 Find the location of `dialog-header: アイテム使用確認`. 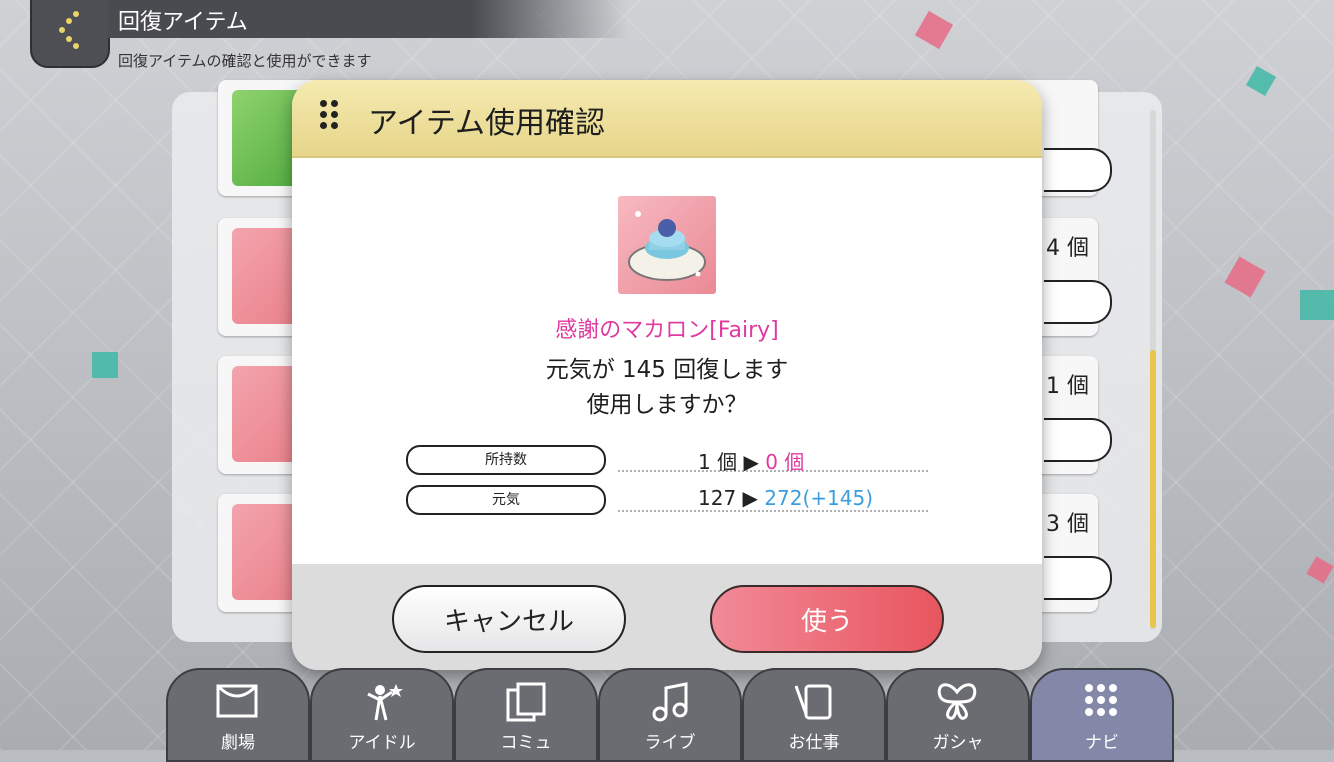

dialog-header: アイテム使用確認 is located at coordinates (667, 119).